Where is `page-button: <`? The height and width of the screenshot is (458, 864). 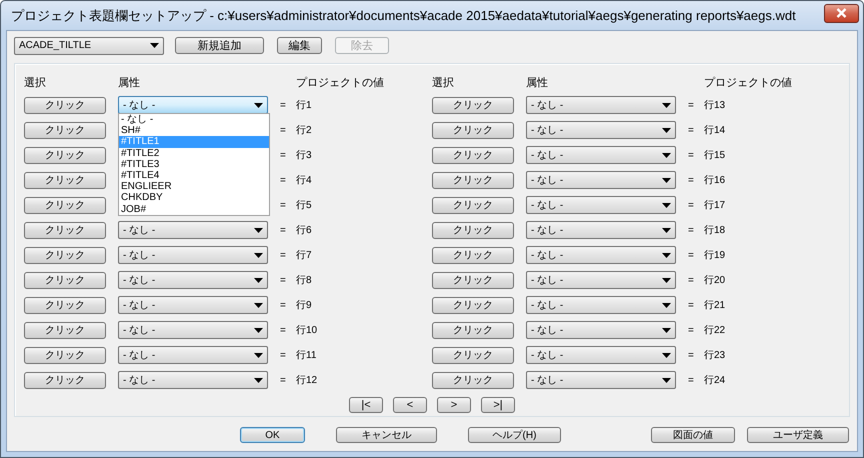 page-button: < is located at coordinates (410, 405).